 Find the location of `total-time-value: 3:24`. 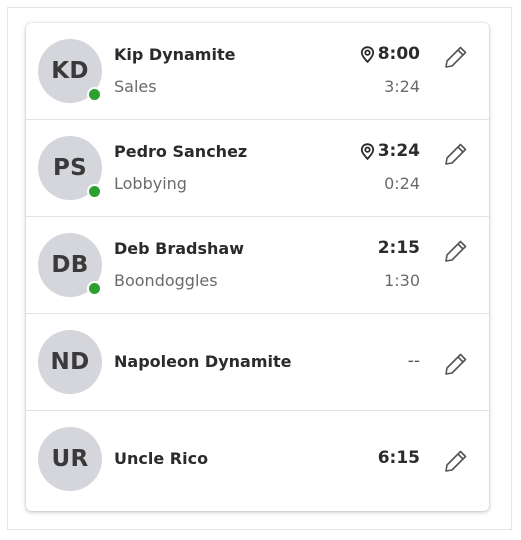

total-time-value: 3:24 is located at coordinates (398, 151).